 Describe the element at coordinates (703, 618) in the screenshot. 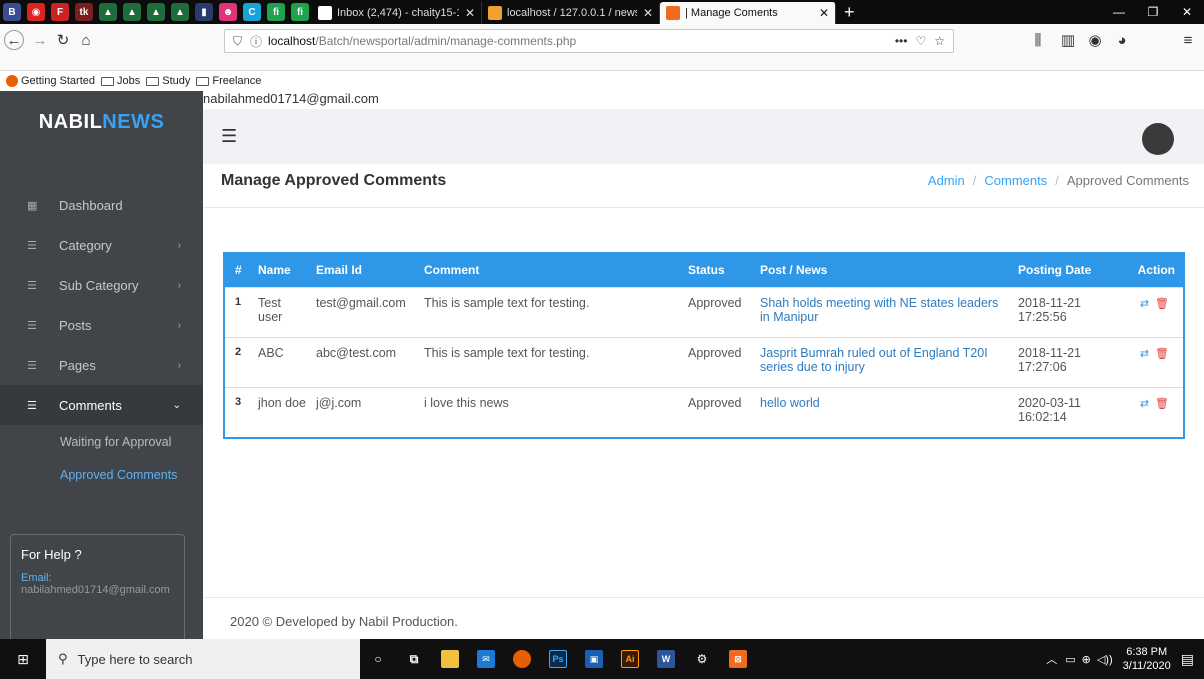

I see `page-footer: 2020 © Developed by Nabil Production.` at that location.